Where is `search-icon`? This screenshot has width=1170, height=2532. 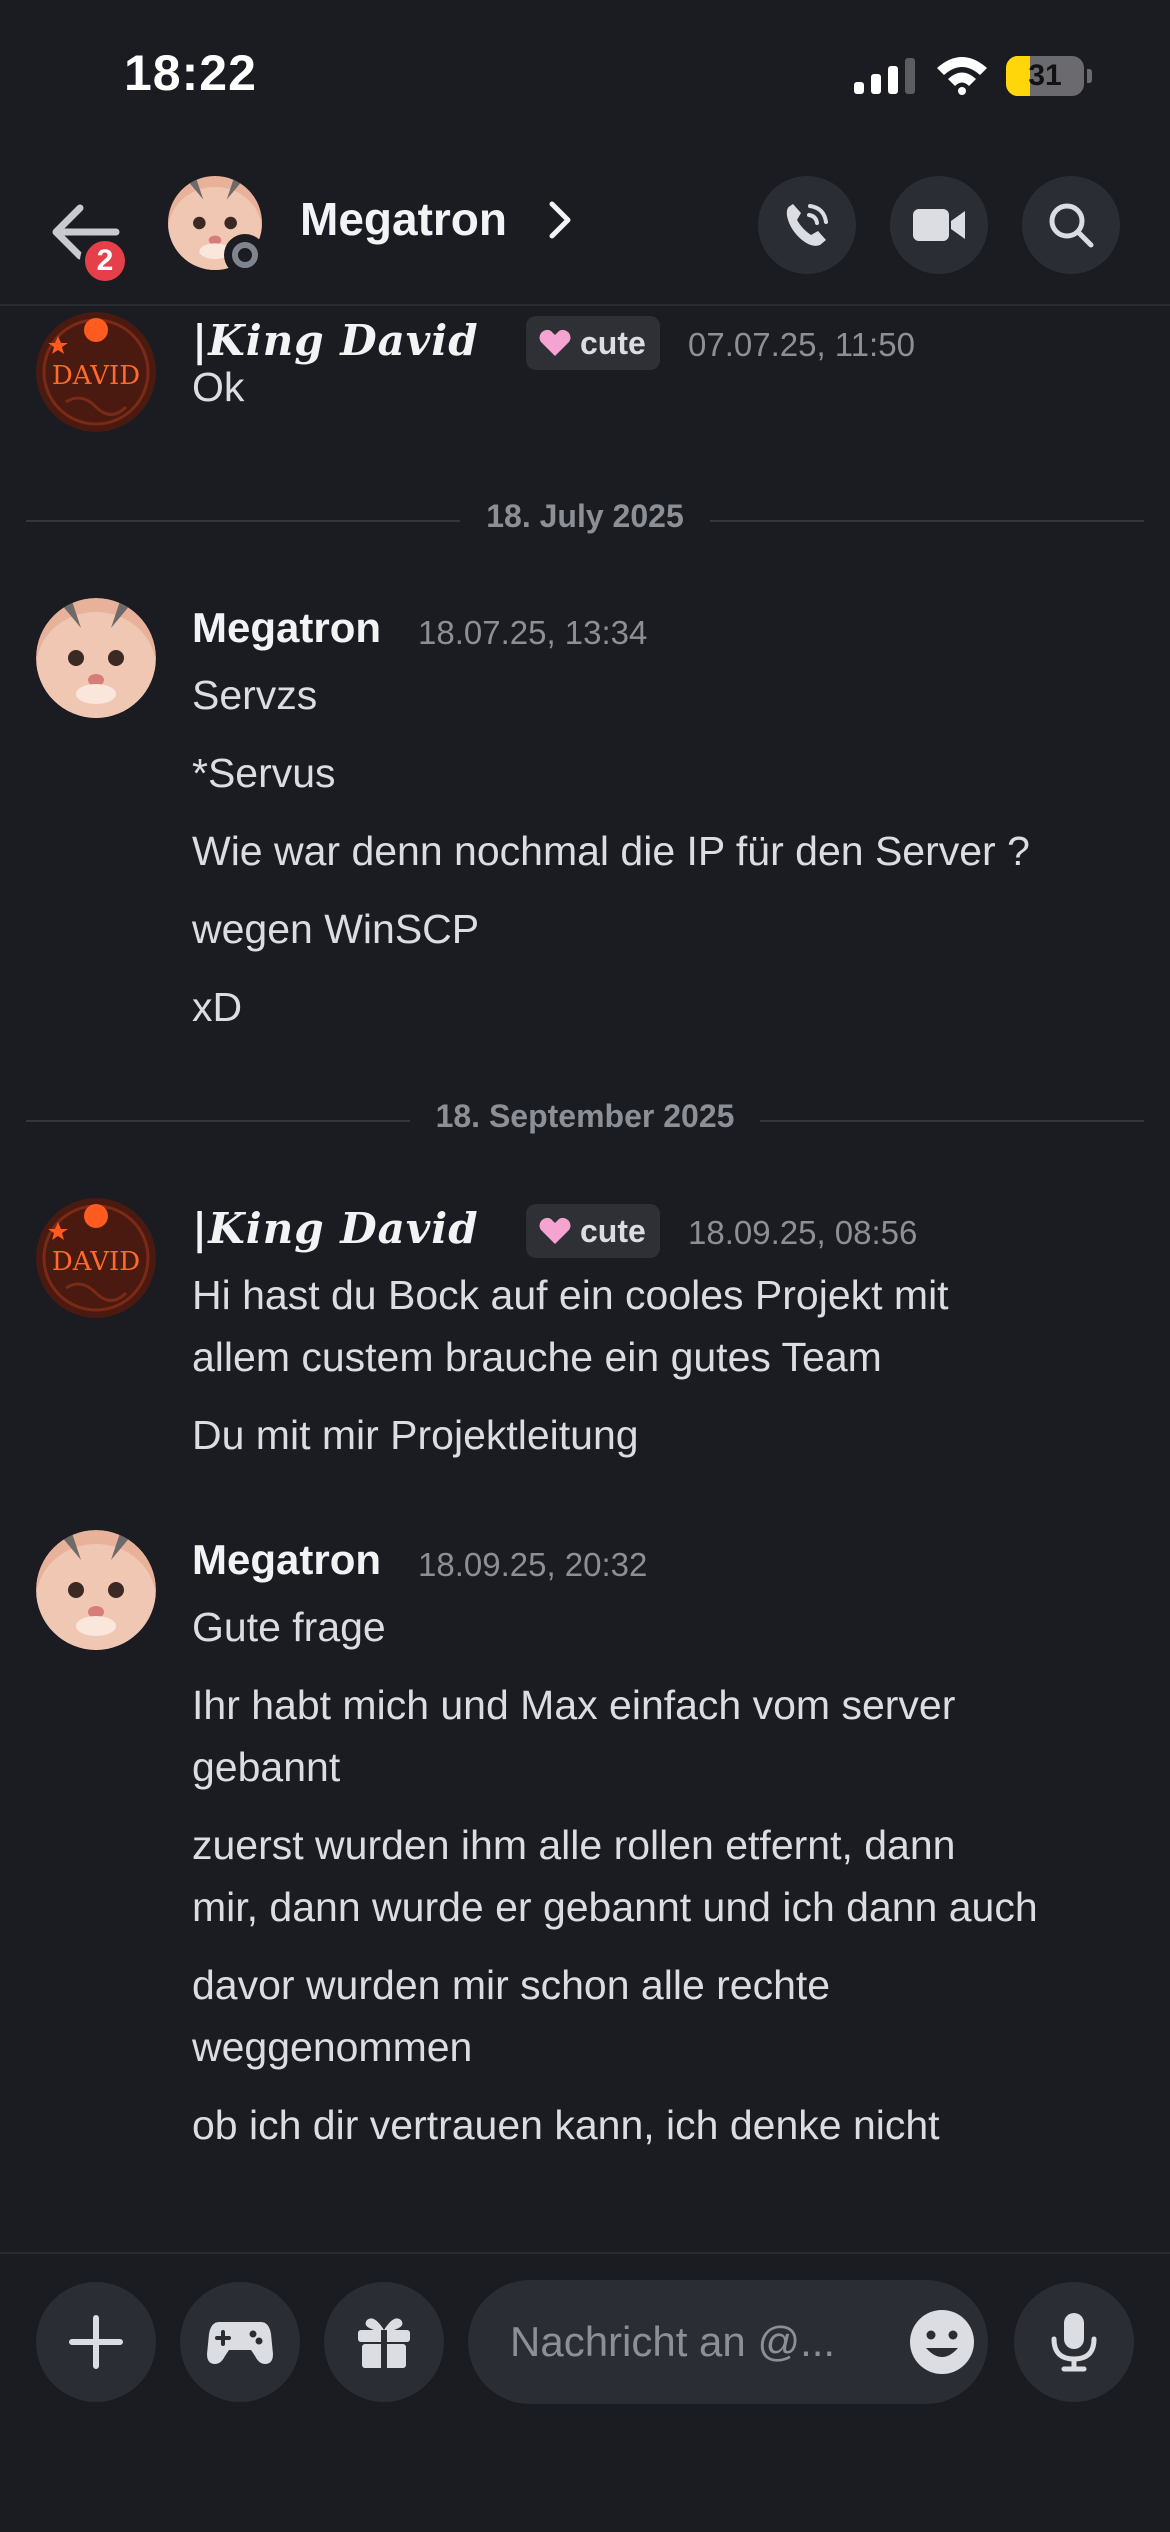
search-icon is located at coordinates (1071, 225).